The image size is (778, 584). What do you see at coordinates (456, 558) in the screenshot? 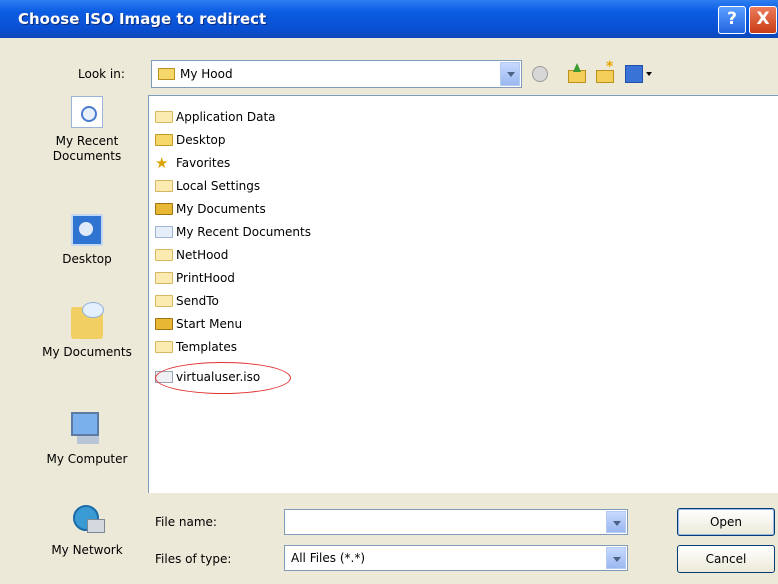
I see `file-type-select: All Files (*.*)` at bounding box center [456, 558].